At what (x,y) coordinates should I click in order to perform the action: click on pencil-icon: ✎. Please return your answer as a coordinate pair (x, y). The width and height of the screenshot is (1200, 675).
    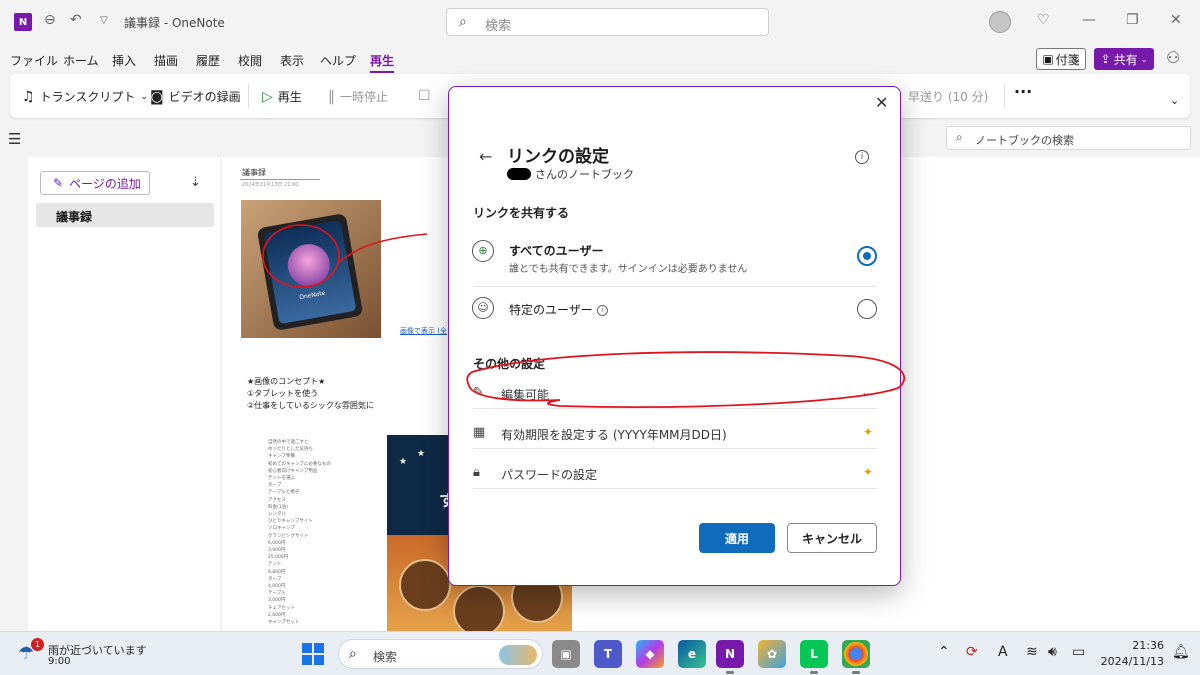
    Looking at the image, I should click on (478, 392).